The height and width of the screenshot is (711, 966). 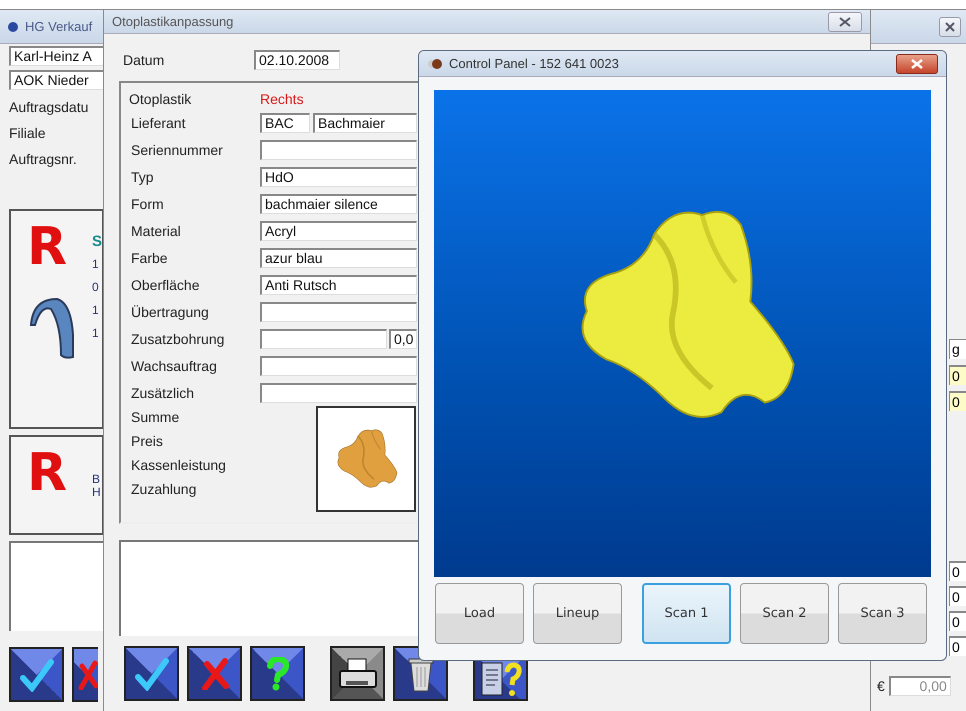 What do you see at coordinates (96, 241) in the screenshot?
I see `card-text: S` at bounding box center [96, 241].